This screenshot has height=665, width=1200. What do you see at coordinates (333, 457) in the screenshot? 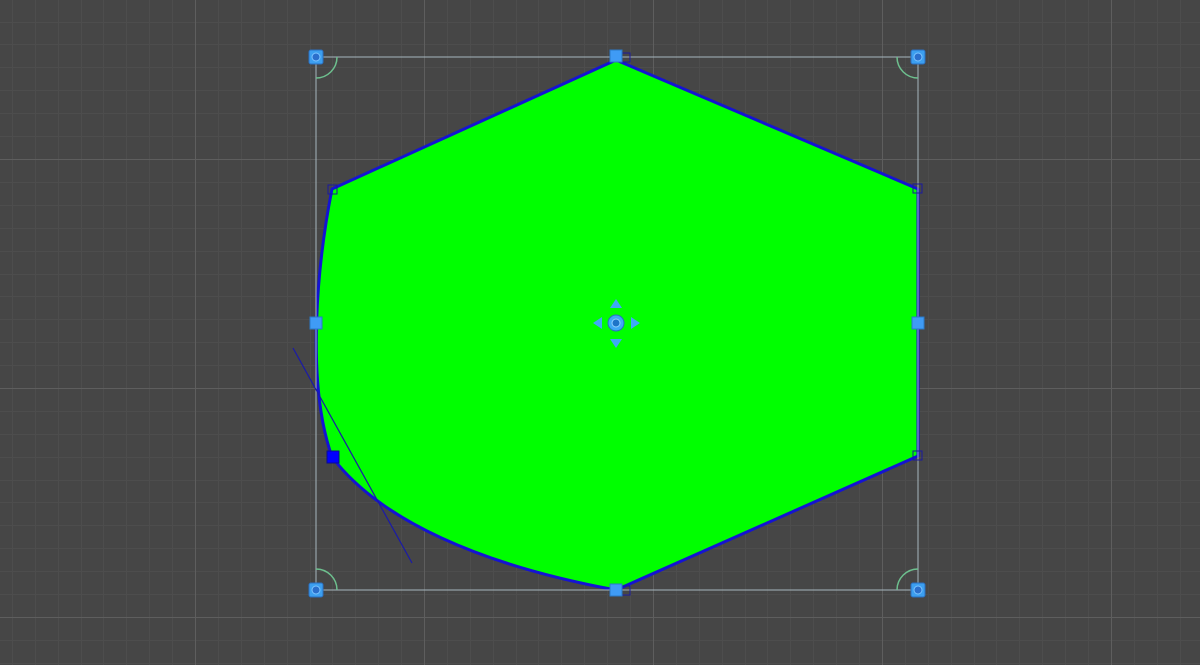
I see `vertex-handle-selected` at bounding box center [333, 457].